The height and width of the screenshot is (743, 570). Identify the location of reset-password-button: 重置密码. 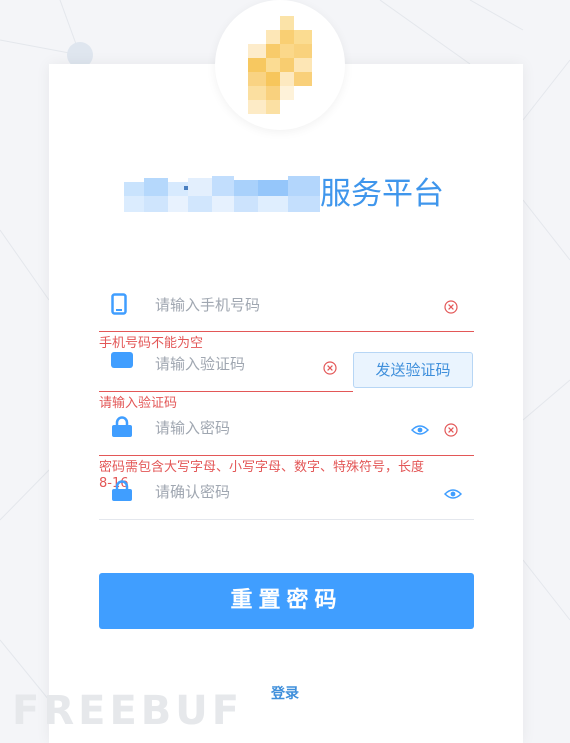
(286, 601).